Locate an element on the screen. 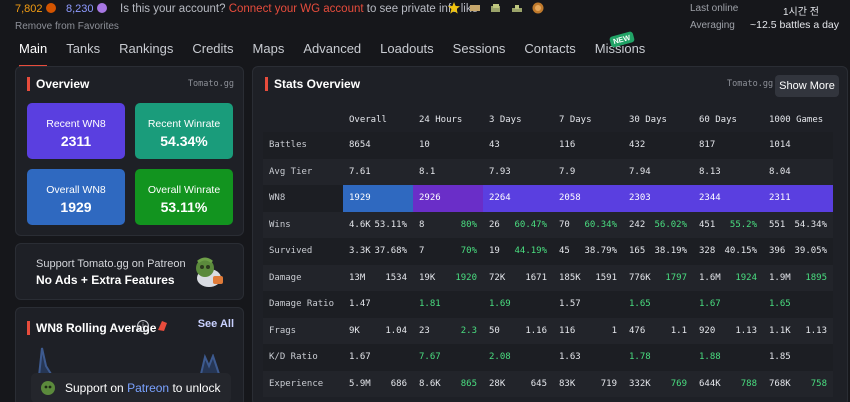 This screenshot has height=402, width=850. tab-rankings: Rankings is located at coordinates (146, 52).